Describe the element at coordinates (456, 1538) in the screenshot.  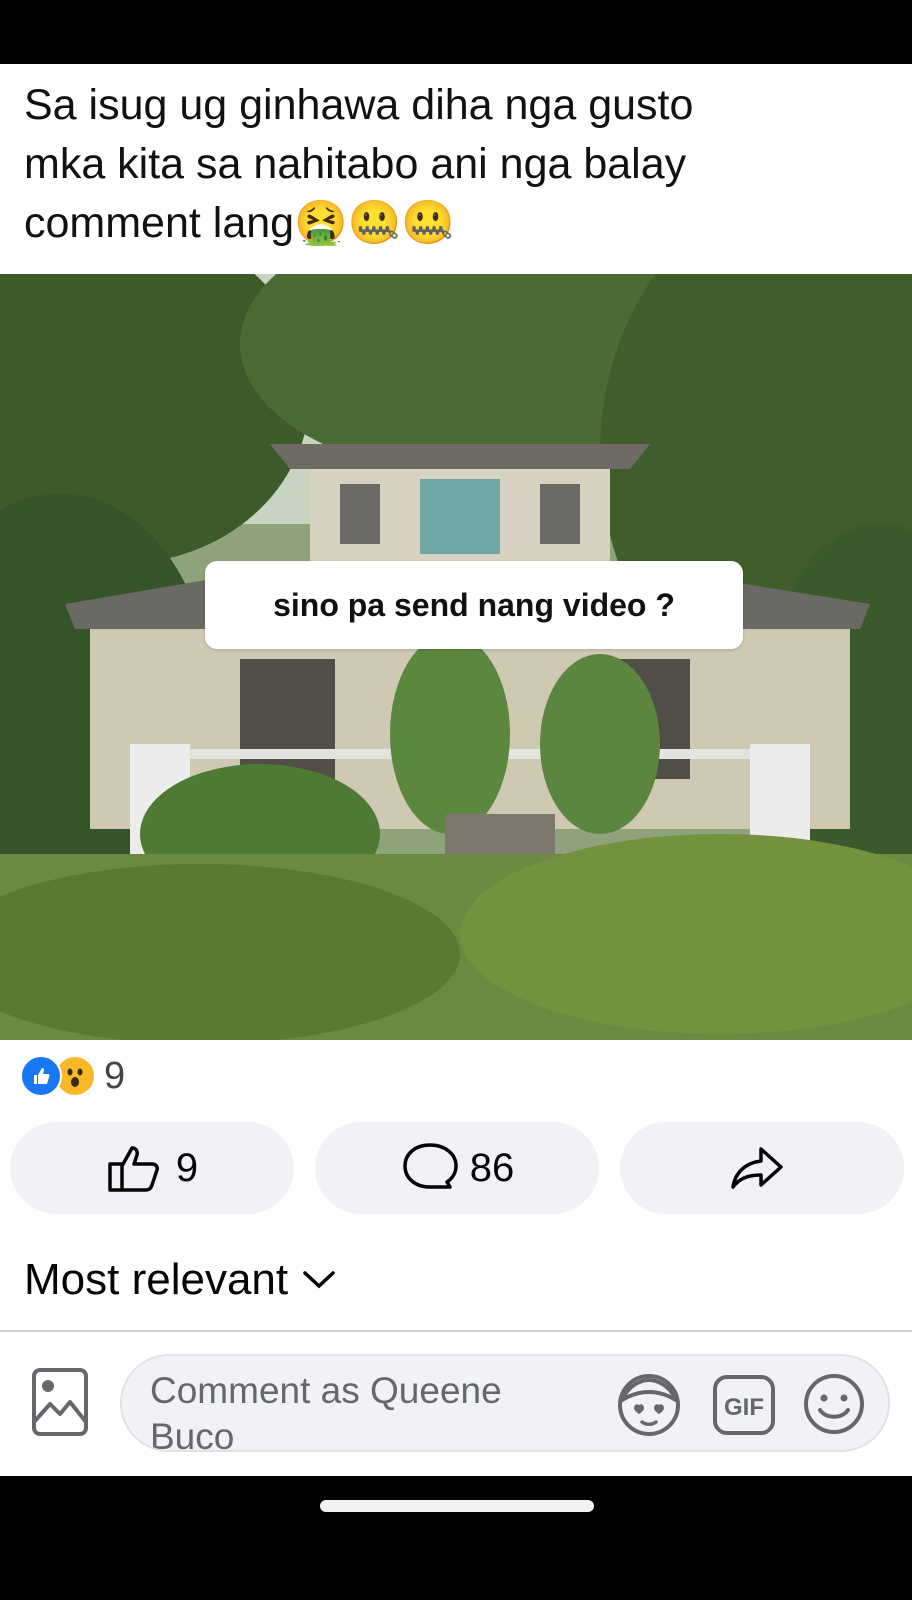
I see `system-navigation-bar` at that location.